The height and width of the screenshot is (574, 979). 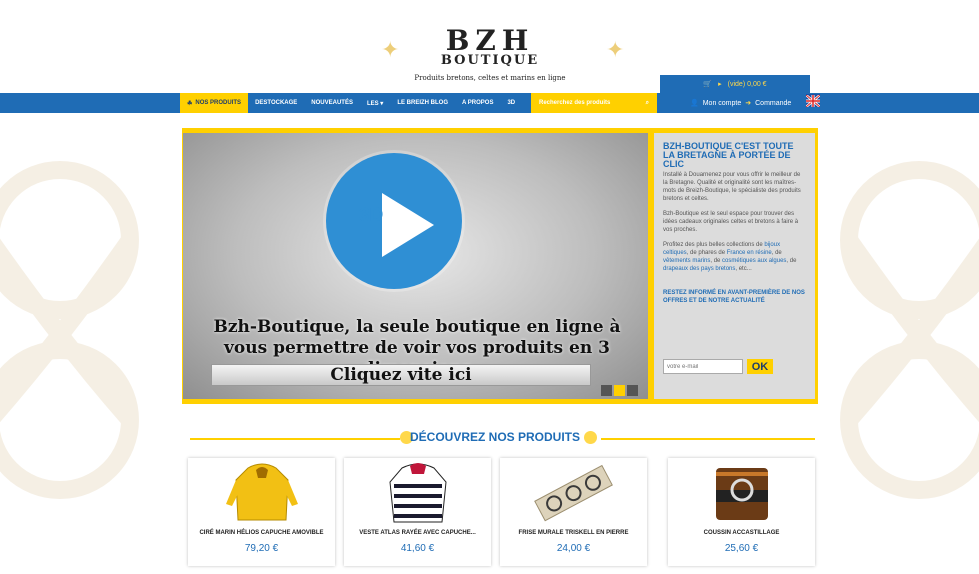 I want to click on nav-destockage: DESTOCKAGE, so click(x=276, y=103).